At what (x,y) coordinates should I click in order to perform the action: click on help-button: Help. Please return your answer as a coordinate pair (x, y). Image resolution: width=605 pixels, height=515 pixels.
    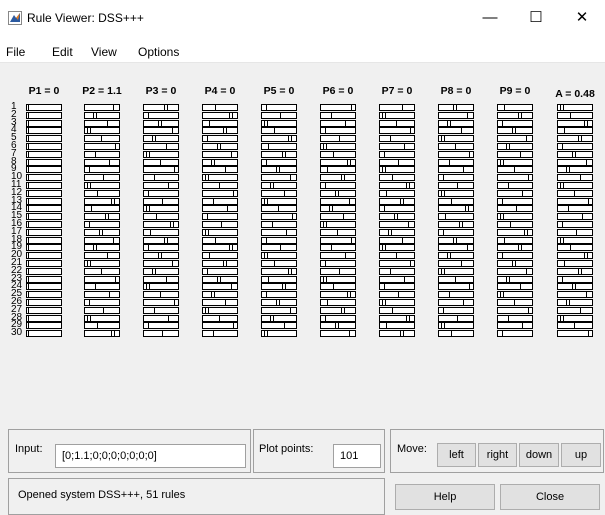
    Looking at the image, I should click on (445, 497).